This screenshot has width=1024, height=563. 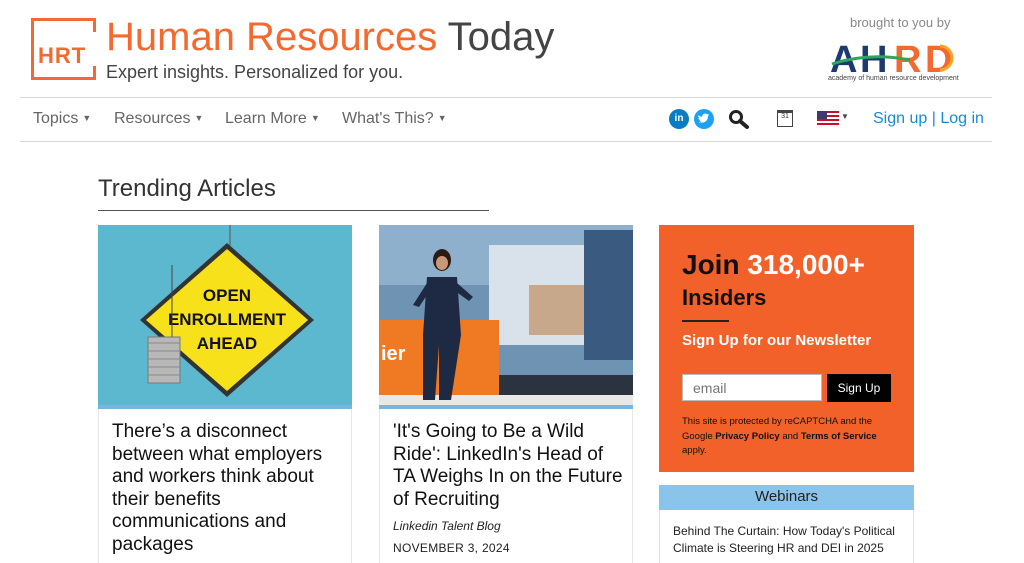 I want to click on nav-topics: Topics ▼, so click(x=62, y=119).